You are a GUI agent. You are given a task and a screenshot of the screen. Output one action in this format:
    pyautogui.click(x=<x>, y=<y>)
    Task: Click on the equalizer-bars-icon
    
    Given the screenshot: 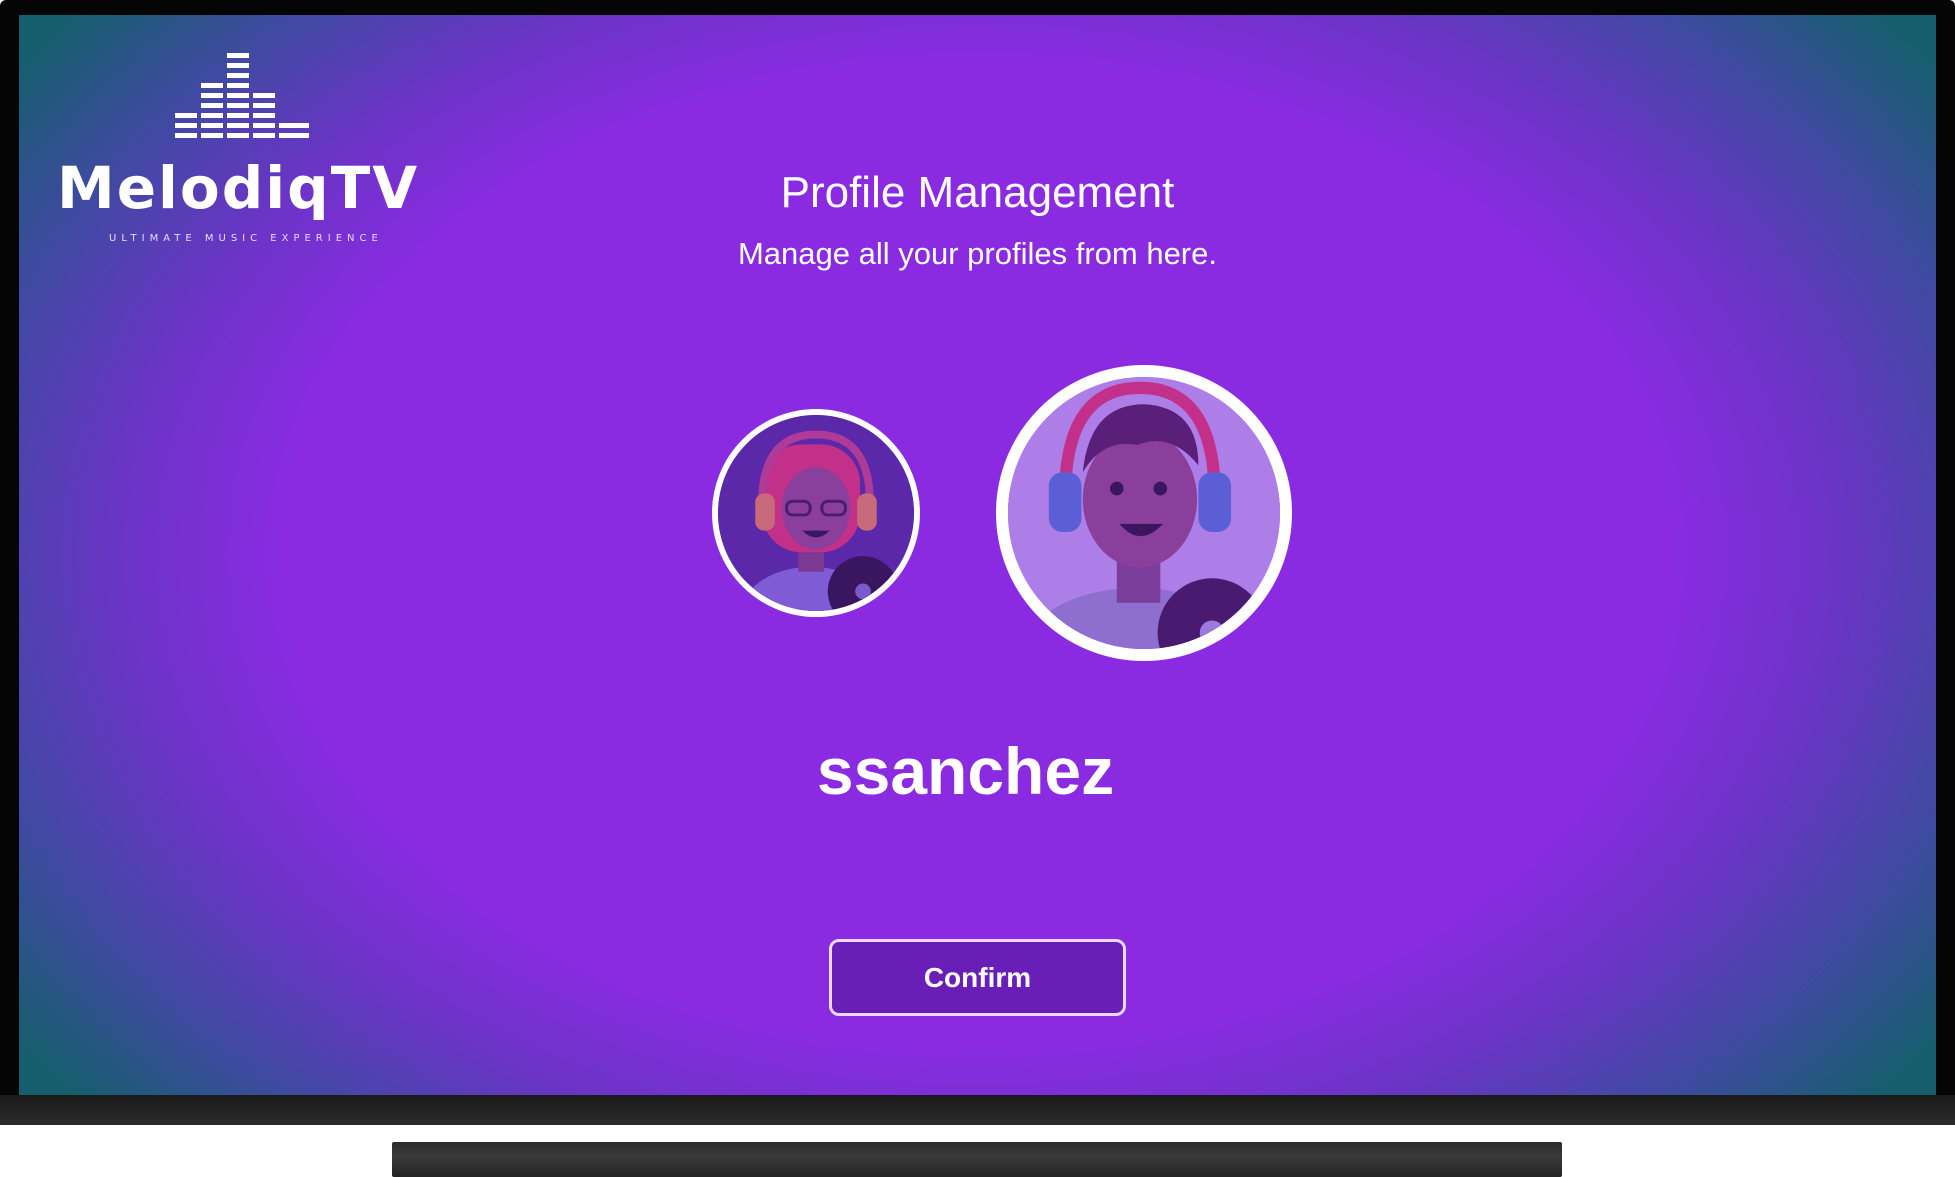 What is the action you would take?
    pyautogui.click(x=242, y=95)
    